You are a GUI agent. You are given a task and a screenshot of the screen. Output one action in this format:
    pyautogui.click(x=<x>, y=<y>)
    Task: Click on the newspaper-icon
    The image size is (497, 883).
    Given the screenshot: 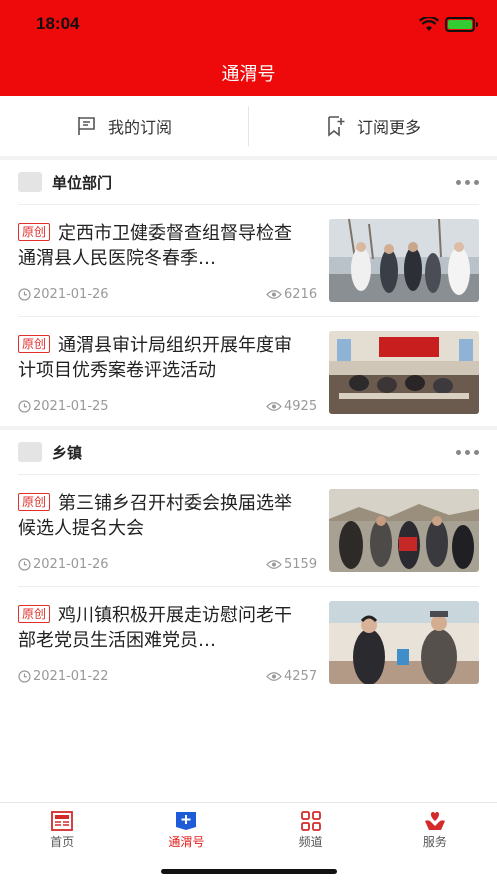 What is the action you would take?
    pyautogui.click(x=62, y=821)
    